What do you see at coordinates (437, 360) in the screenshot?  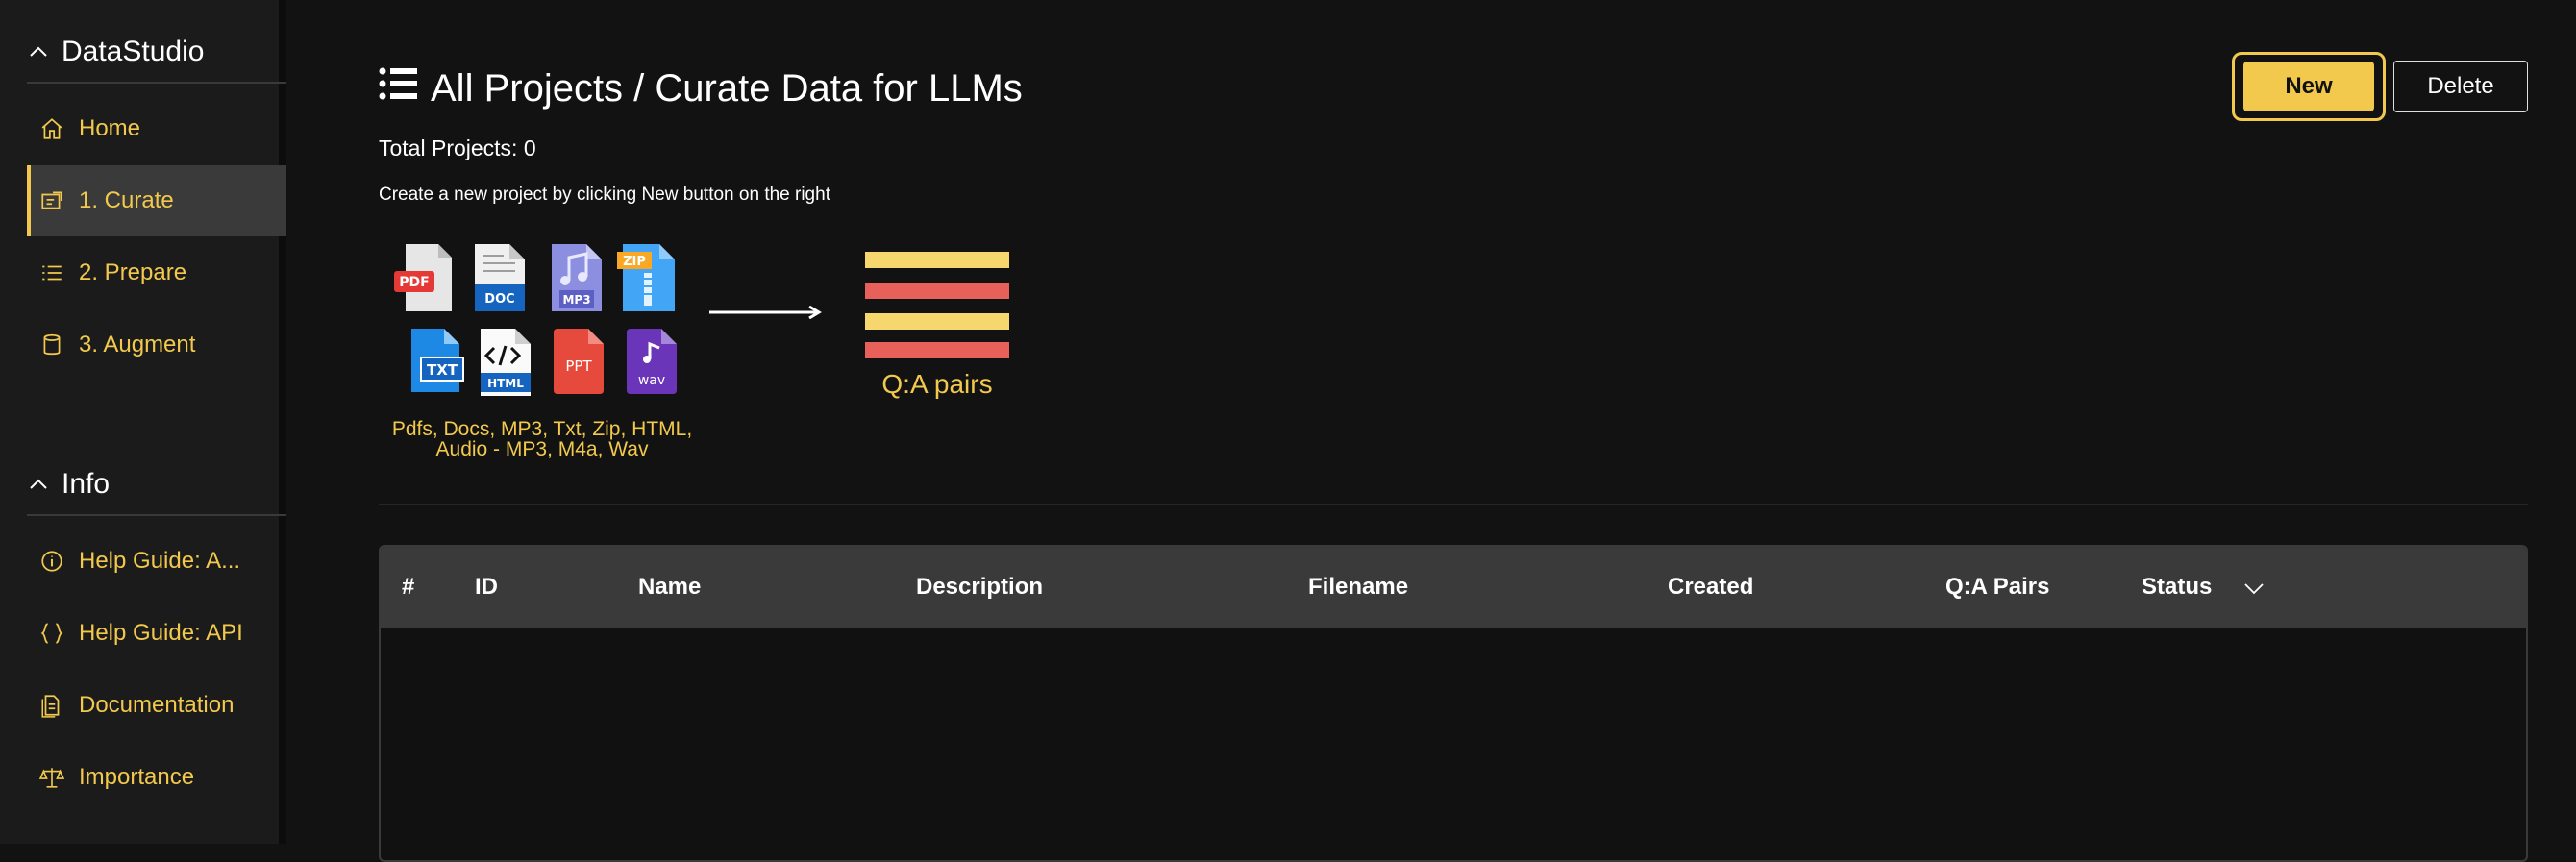 I see `txt-file-icon: TXT` at bounding box center [437, 360].